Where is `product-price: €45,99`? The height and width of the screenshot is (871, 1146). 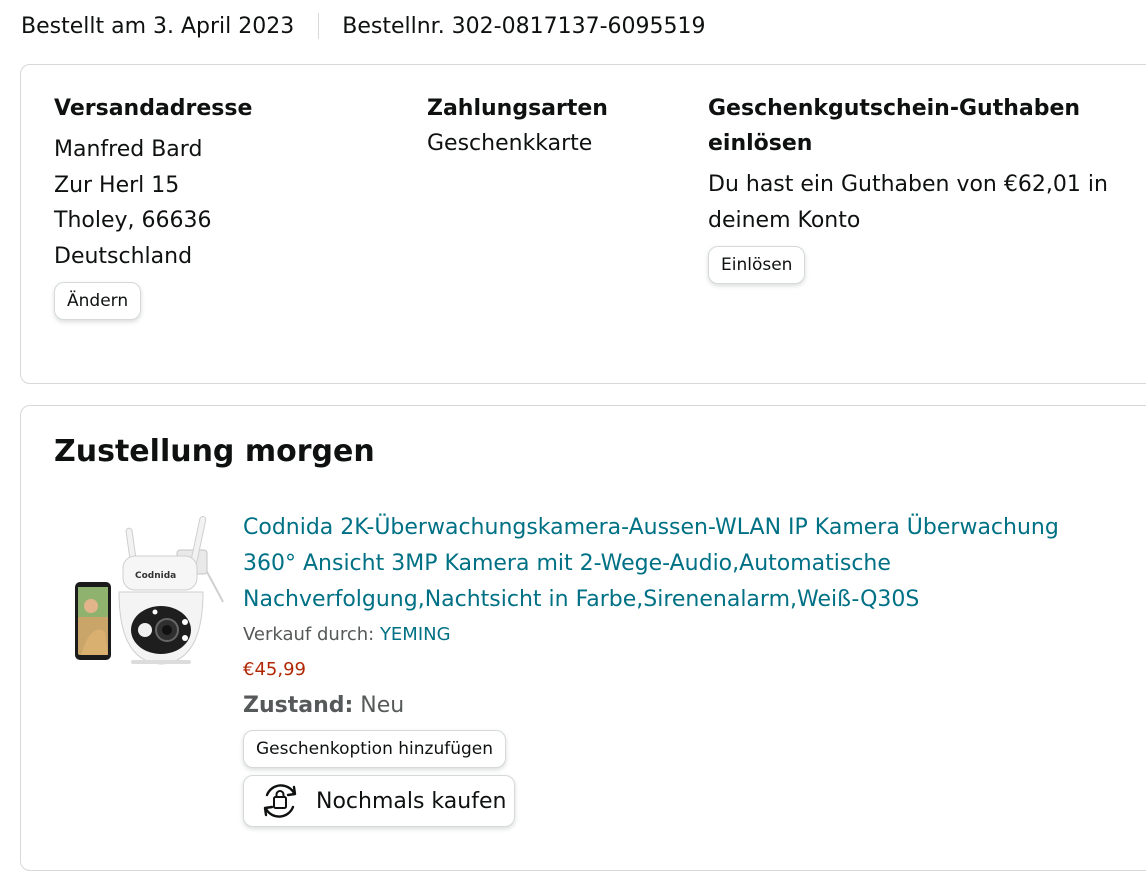 product-price: €45,99 is located at coordinates (274, 669).